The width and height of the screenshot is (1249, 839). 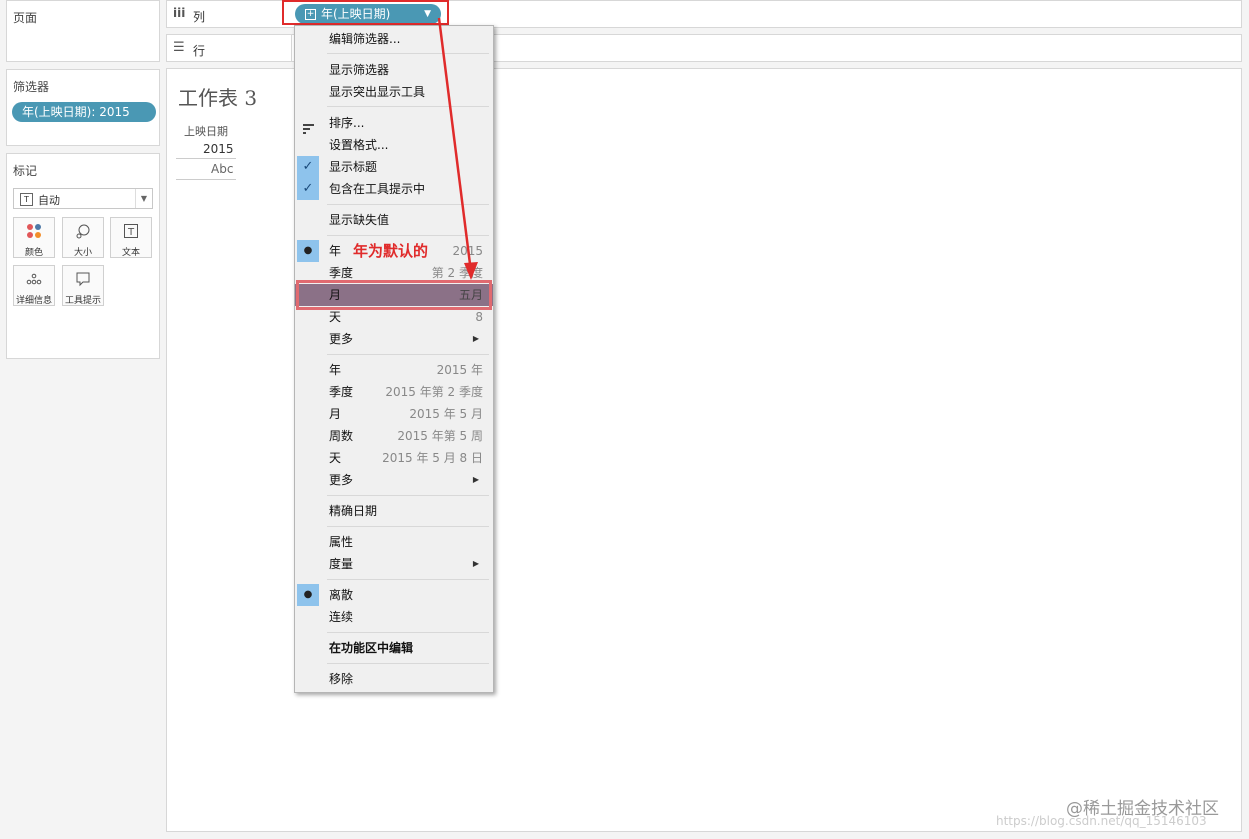 I want to click on menu-discrete: ● 离散, so click(x=394, y=595).